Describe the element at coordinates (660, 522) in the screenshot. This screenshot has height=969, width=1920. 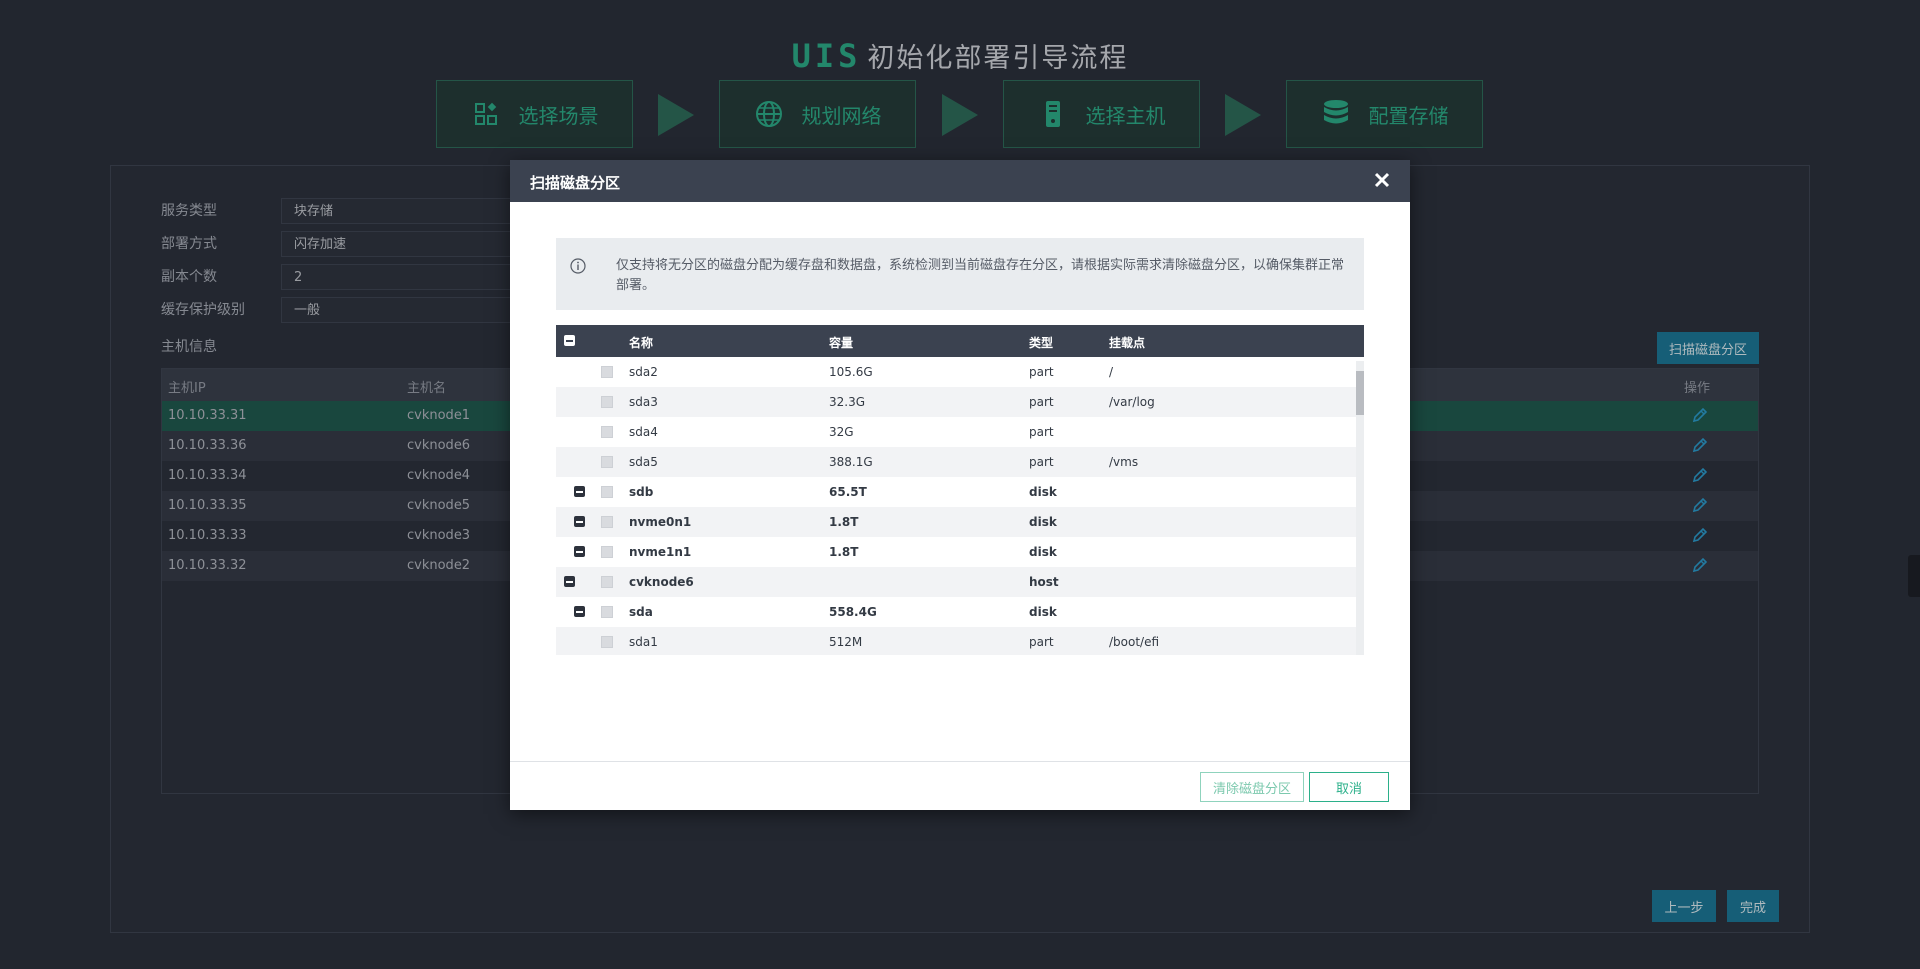
I see `disk-name: nvme0n1` at that location.